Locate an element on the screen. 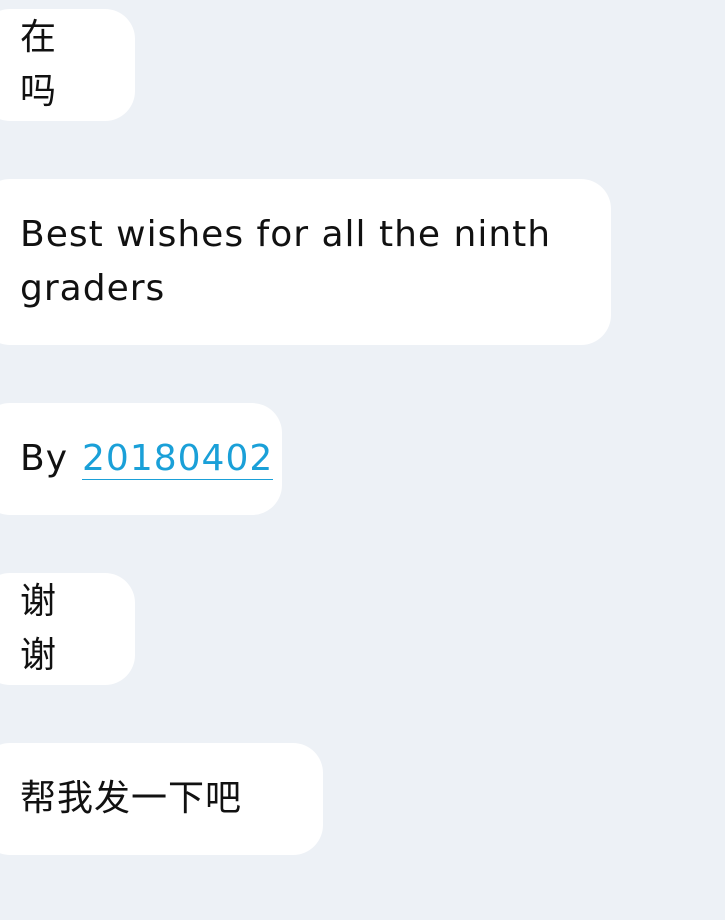  message-bubble: 在吗 is located at coordinates (67, 65).